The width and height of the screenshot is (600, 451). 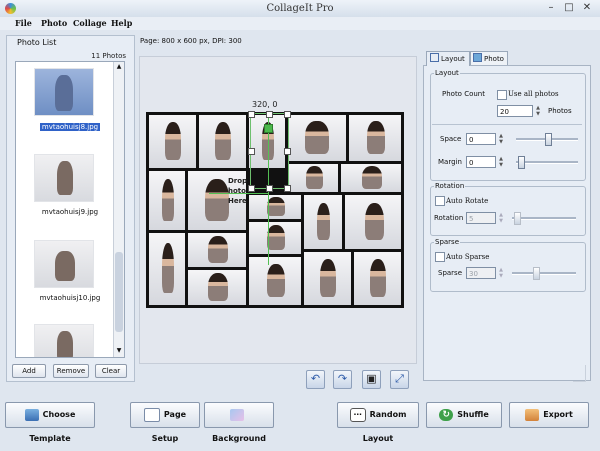 I want to click on title-bar: CollageIt Pro – □ ✕, so click(x=300, y=8).